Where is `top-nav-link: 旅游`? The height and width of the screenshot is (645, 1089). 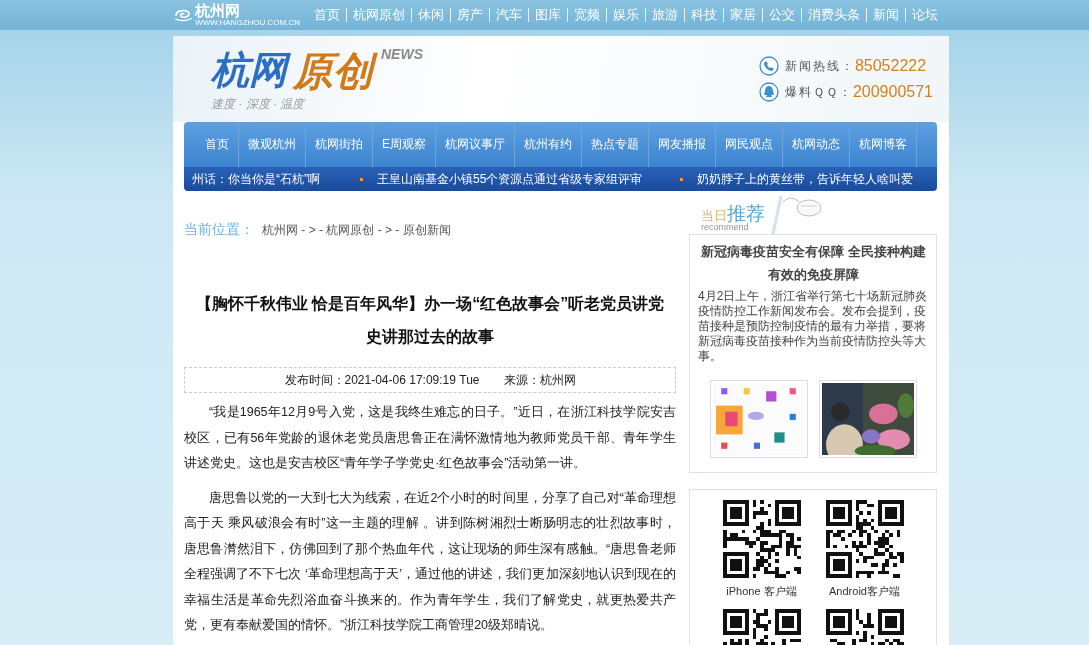 top-nav-link: 旅游 is located at coordinates (664, 15).